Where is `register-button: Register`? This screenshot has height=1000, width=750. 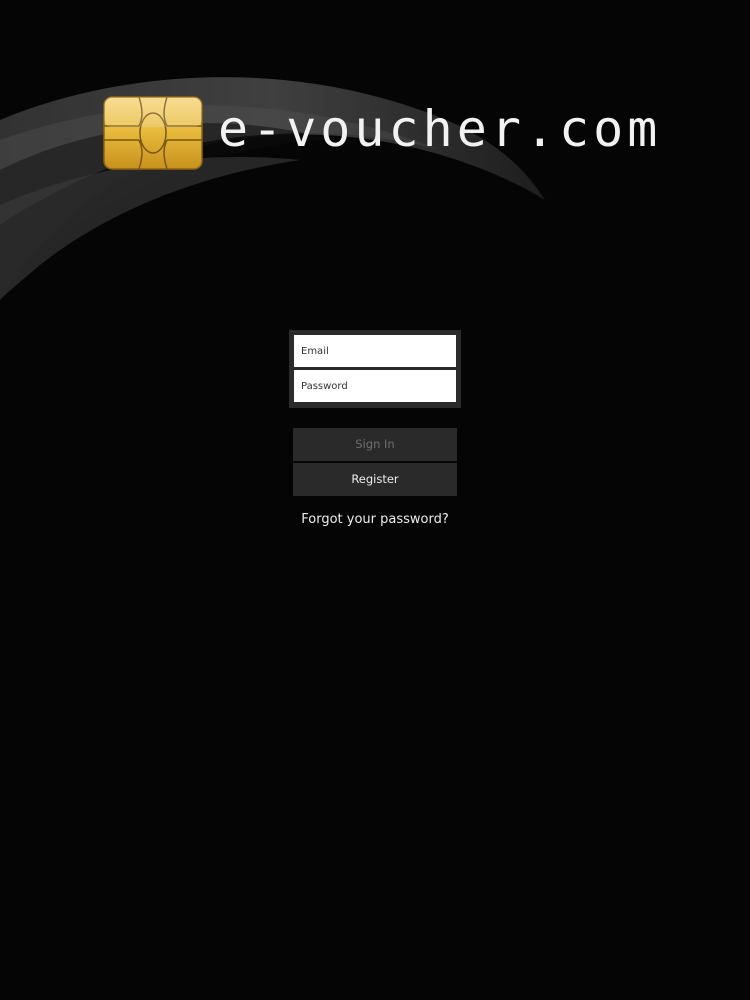
register-button: Register is located at coordinates (375, 479).